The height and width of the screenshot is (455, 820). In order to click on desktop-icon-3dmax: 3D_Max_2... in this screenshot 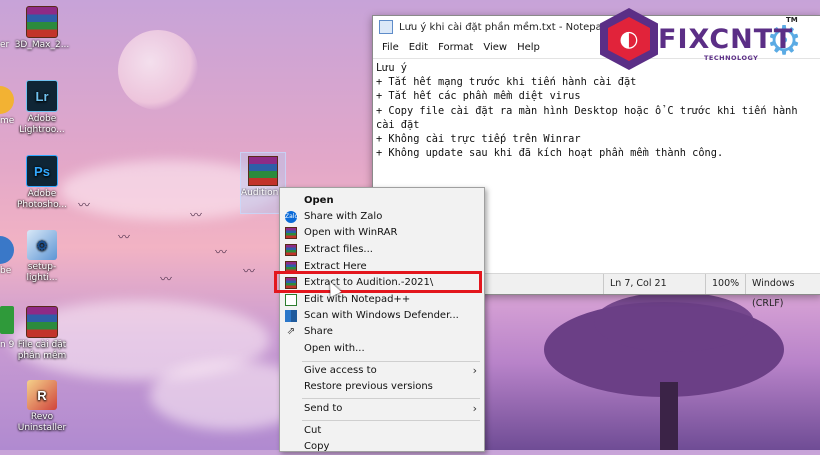, I will do `click(42, 28)`.